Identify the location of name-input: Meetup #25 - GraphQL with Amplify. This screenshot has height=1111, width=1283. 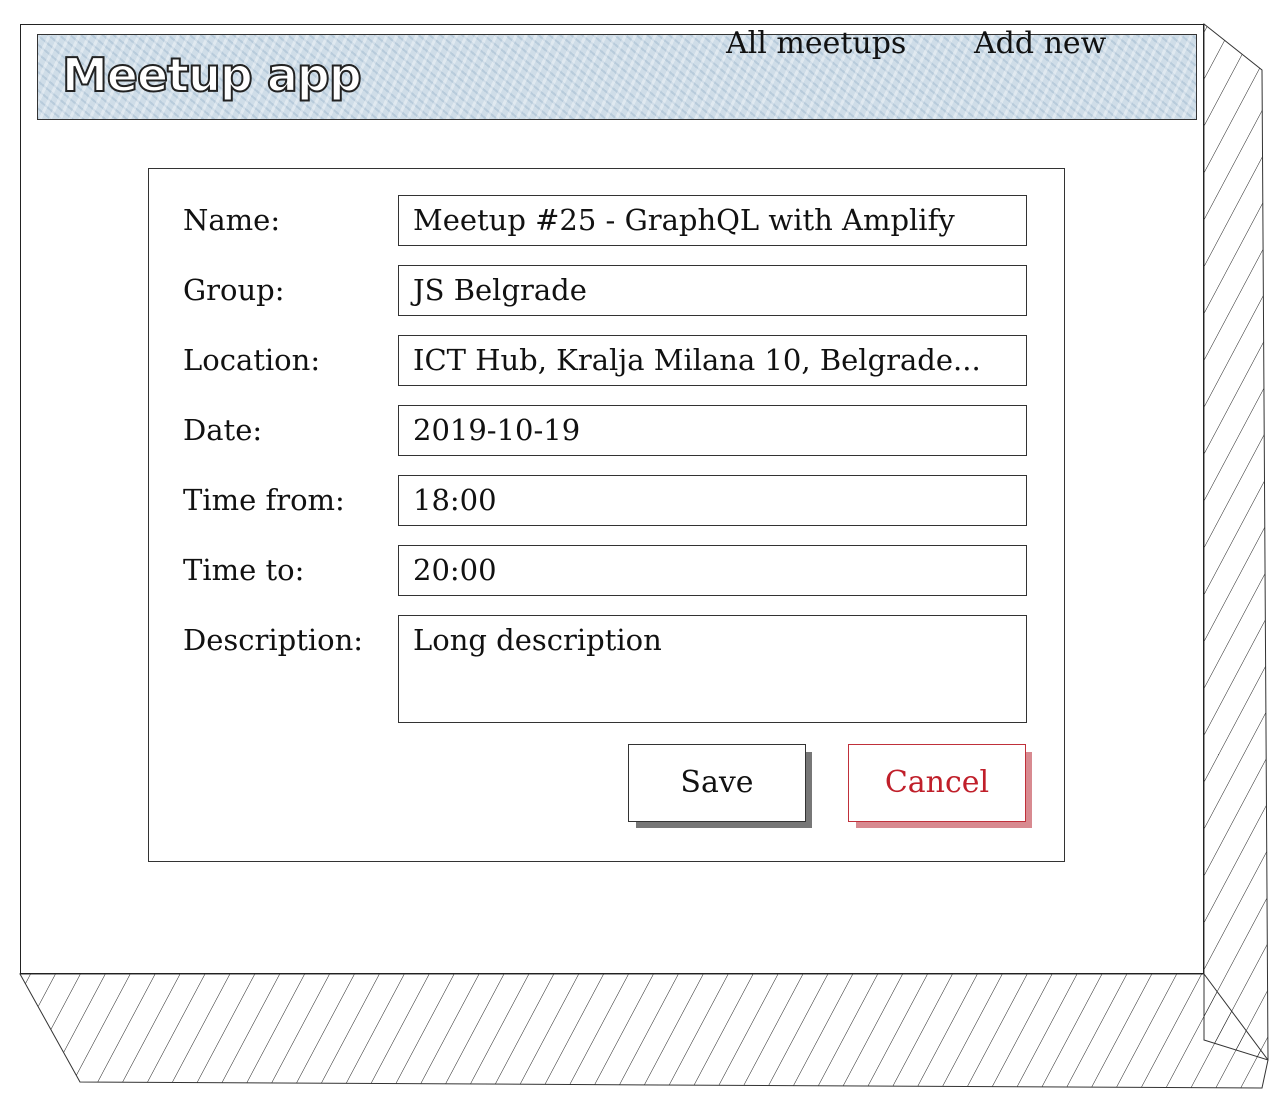
(712, 220).